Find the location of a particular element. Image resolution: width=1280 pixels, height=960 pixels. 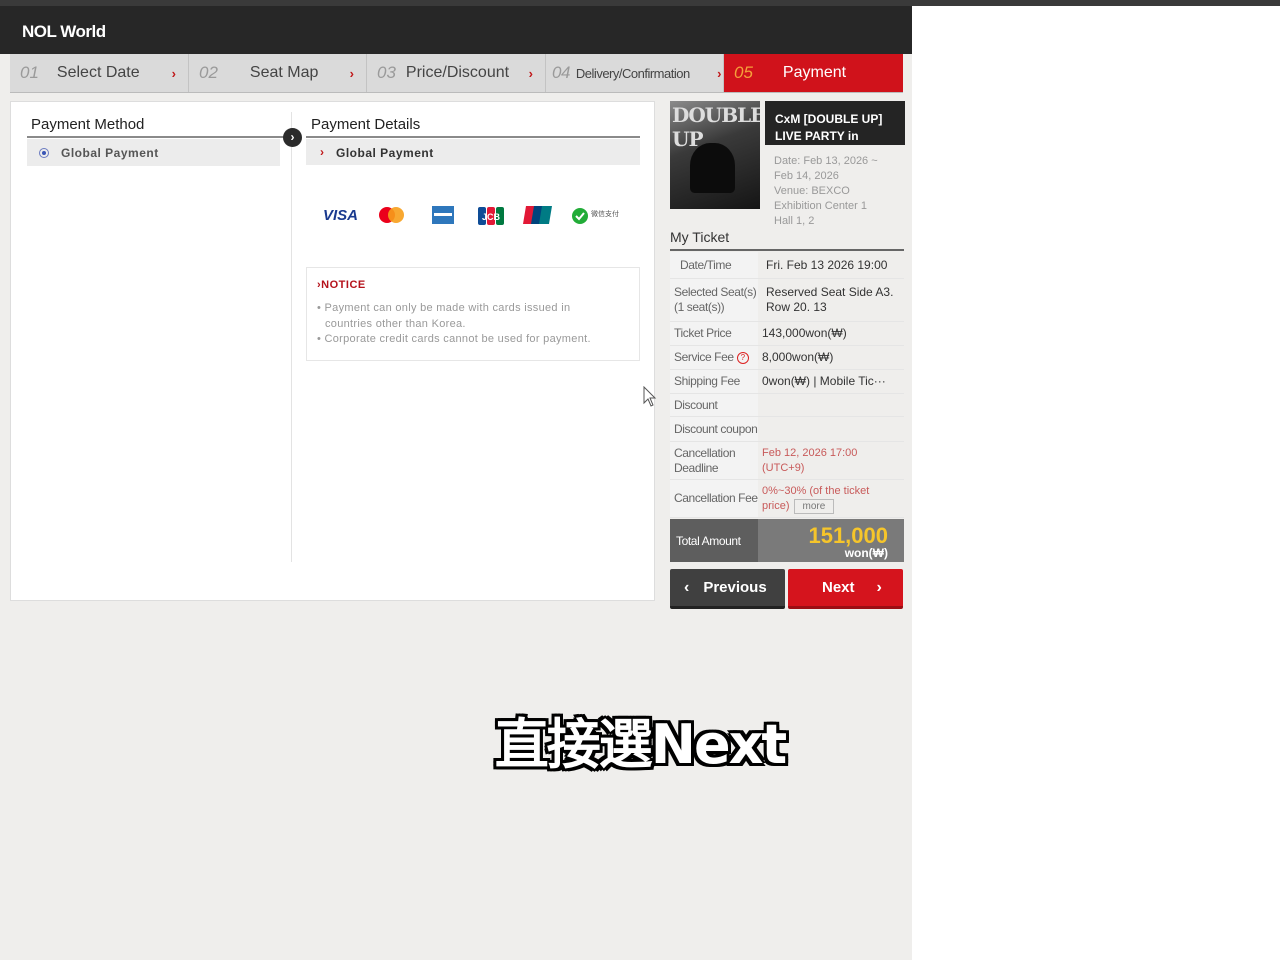

amex-icon is located at coordinates (443, 216).